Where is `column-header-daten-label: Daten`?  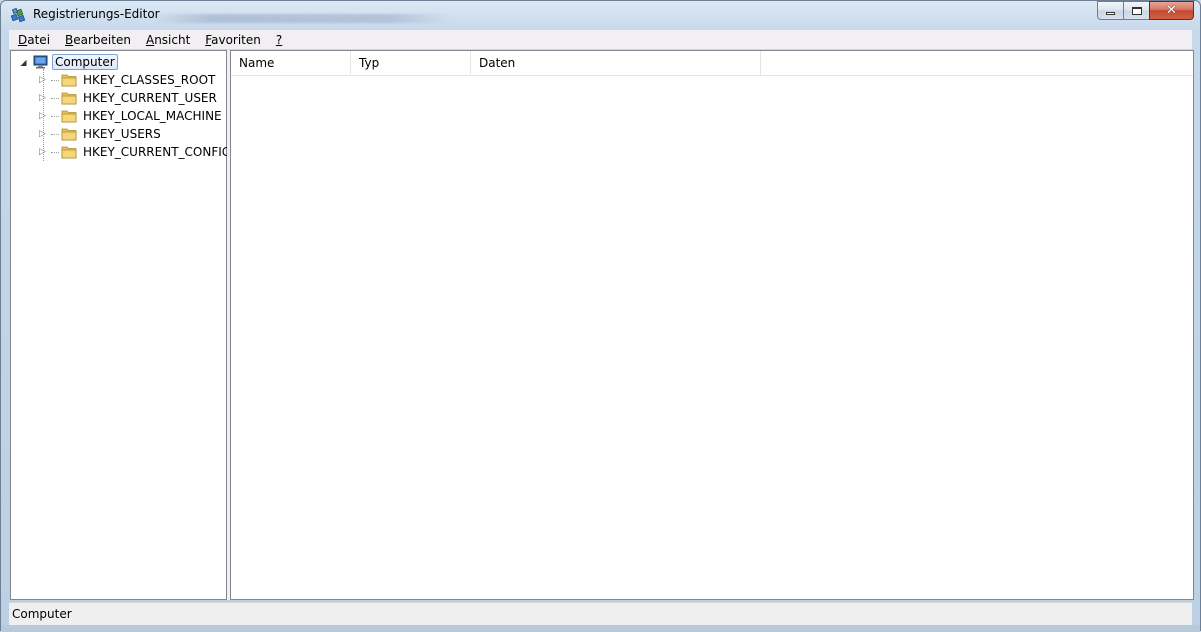 column-header-daten-label: Daten is located at coordinates (497, 63).